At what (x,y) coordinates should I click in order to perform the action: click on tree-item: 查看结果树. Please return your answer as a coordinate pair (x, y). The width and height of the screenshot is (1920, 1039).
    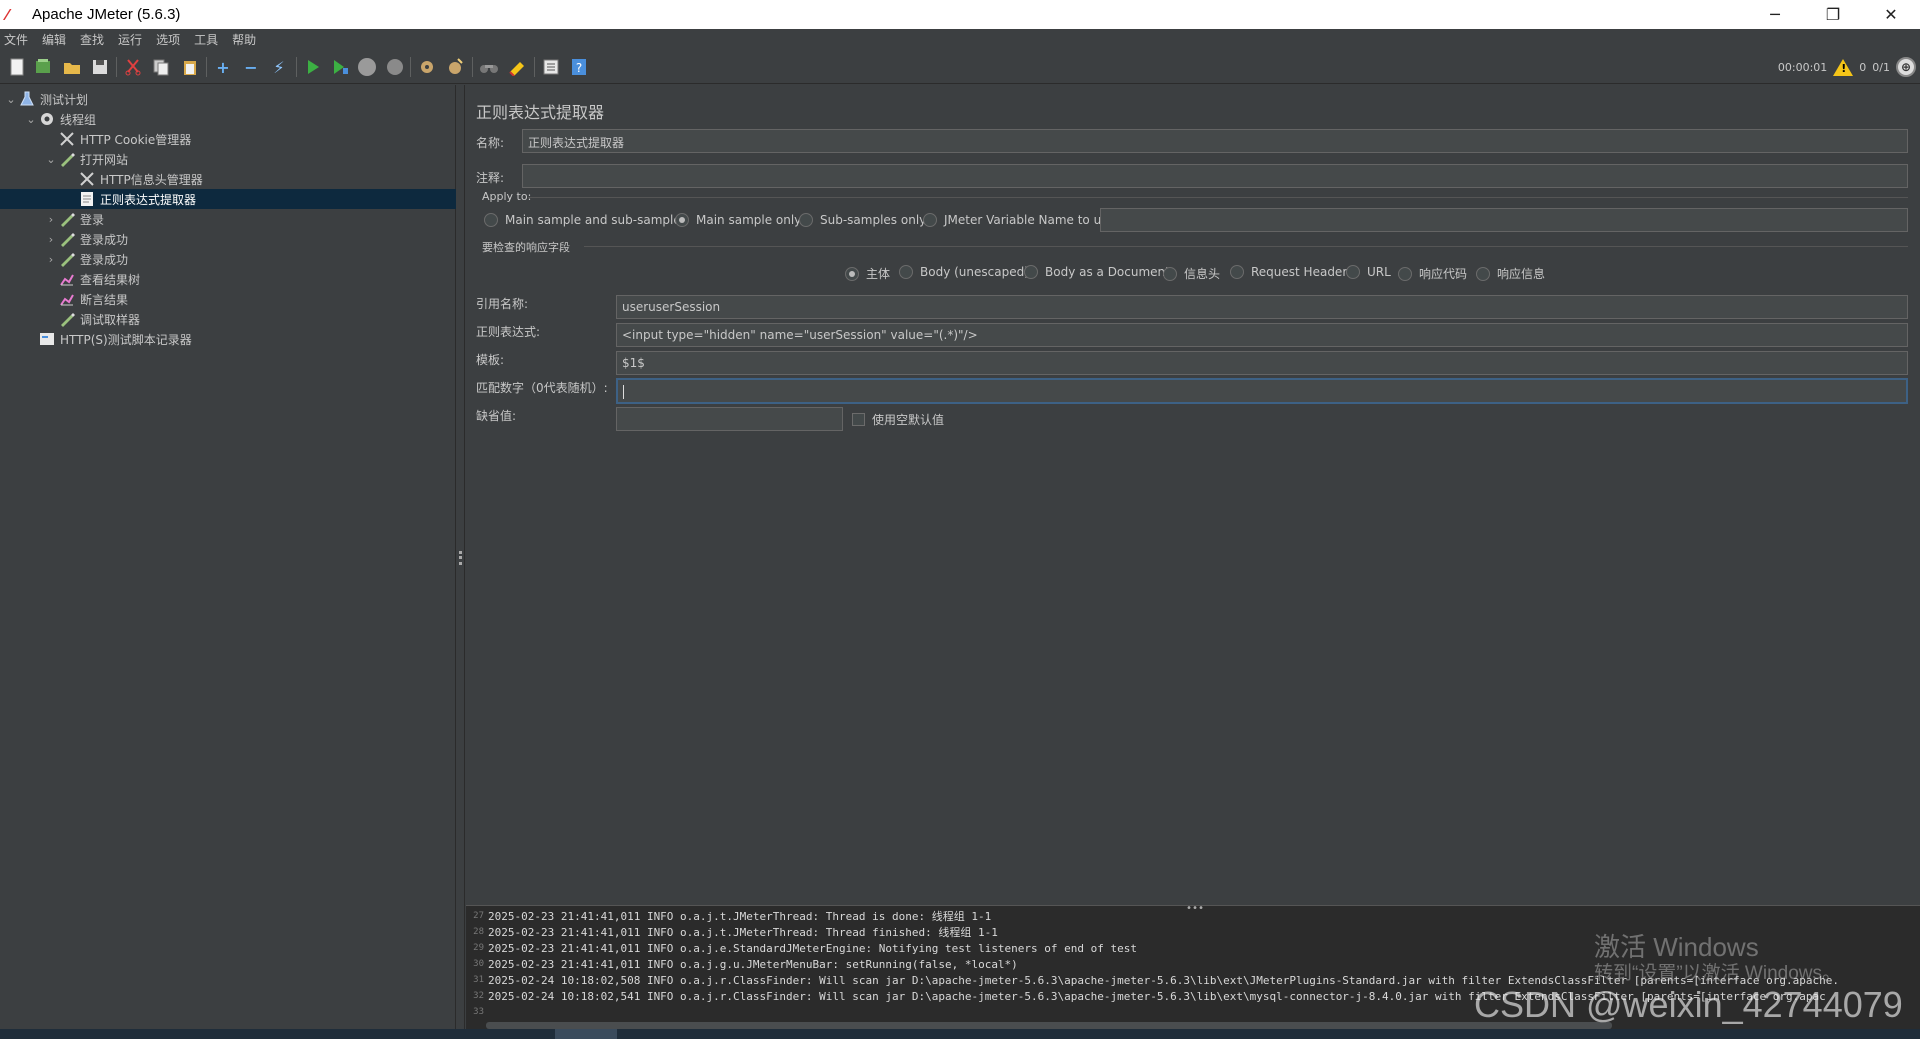
    Looking at the image, I should click on (228, 279).